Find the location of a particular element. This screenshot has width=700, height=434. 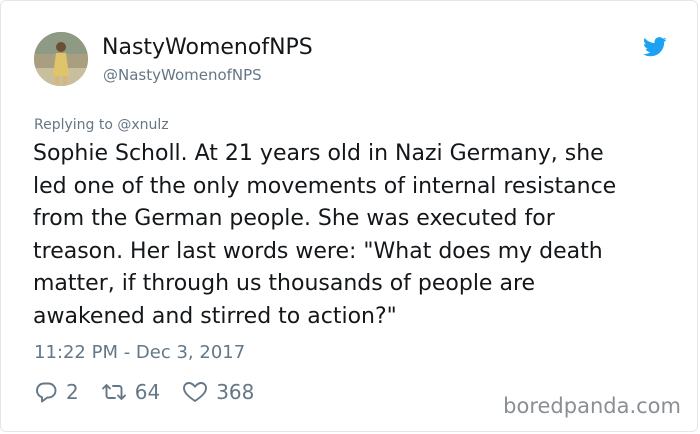

like-count: 368 is located at coordinates (235, 392).